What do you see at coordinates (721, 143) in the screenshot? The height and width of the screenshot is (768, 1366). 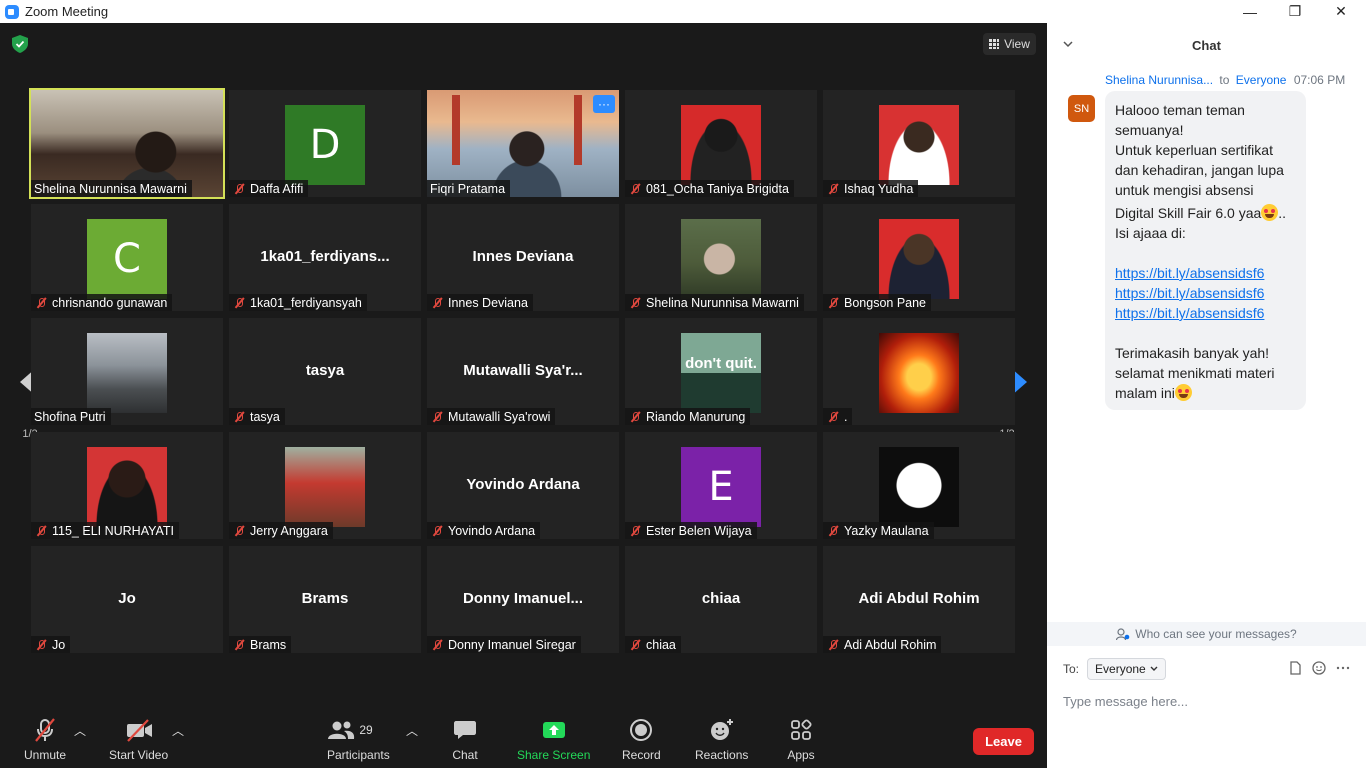 I see `participant-tile: 081_Ocha Taniya Brigidta` at bounding box center [721, 143].